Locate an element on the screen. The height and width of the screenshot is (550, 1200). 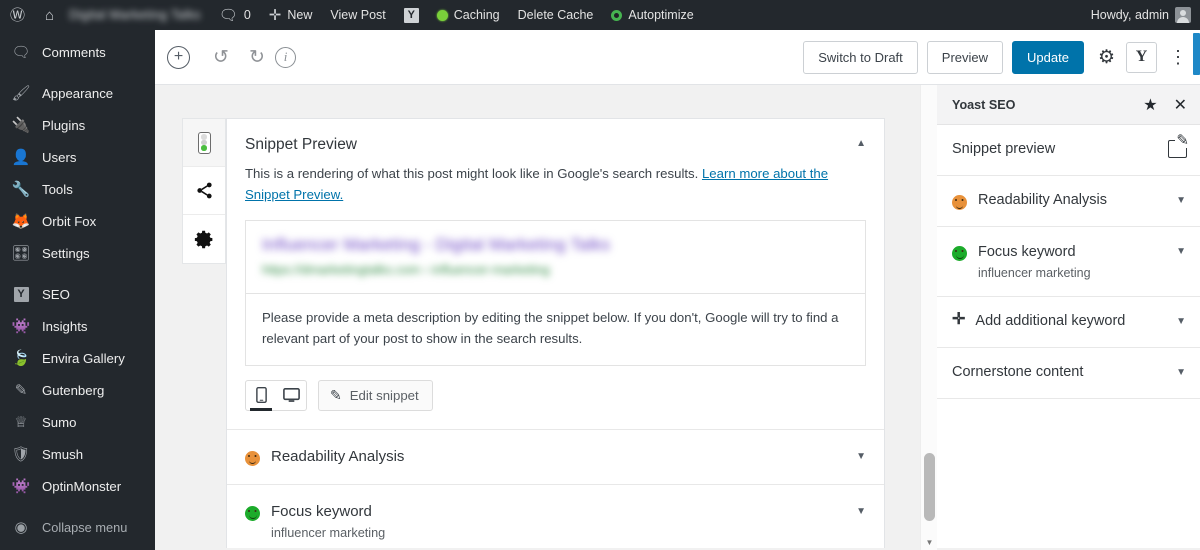
yoast-icon: Y is located at coordinates (411, 15).